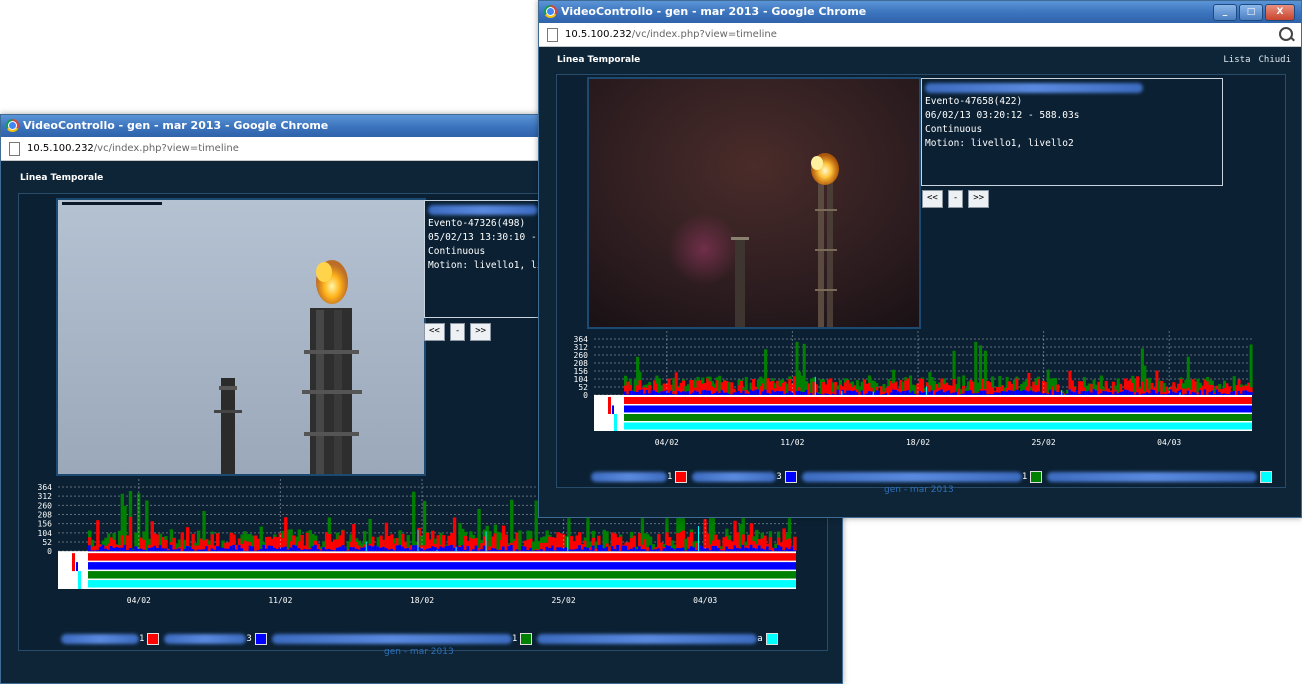  Describe the element at coordinates (681, 477) in the screenshot. I see `legend-swatch-red` at that location.